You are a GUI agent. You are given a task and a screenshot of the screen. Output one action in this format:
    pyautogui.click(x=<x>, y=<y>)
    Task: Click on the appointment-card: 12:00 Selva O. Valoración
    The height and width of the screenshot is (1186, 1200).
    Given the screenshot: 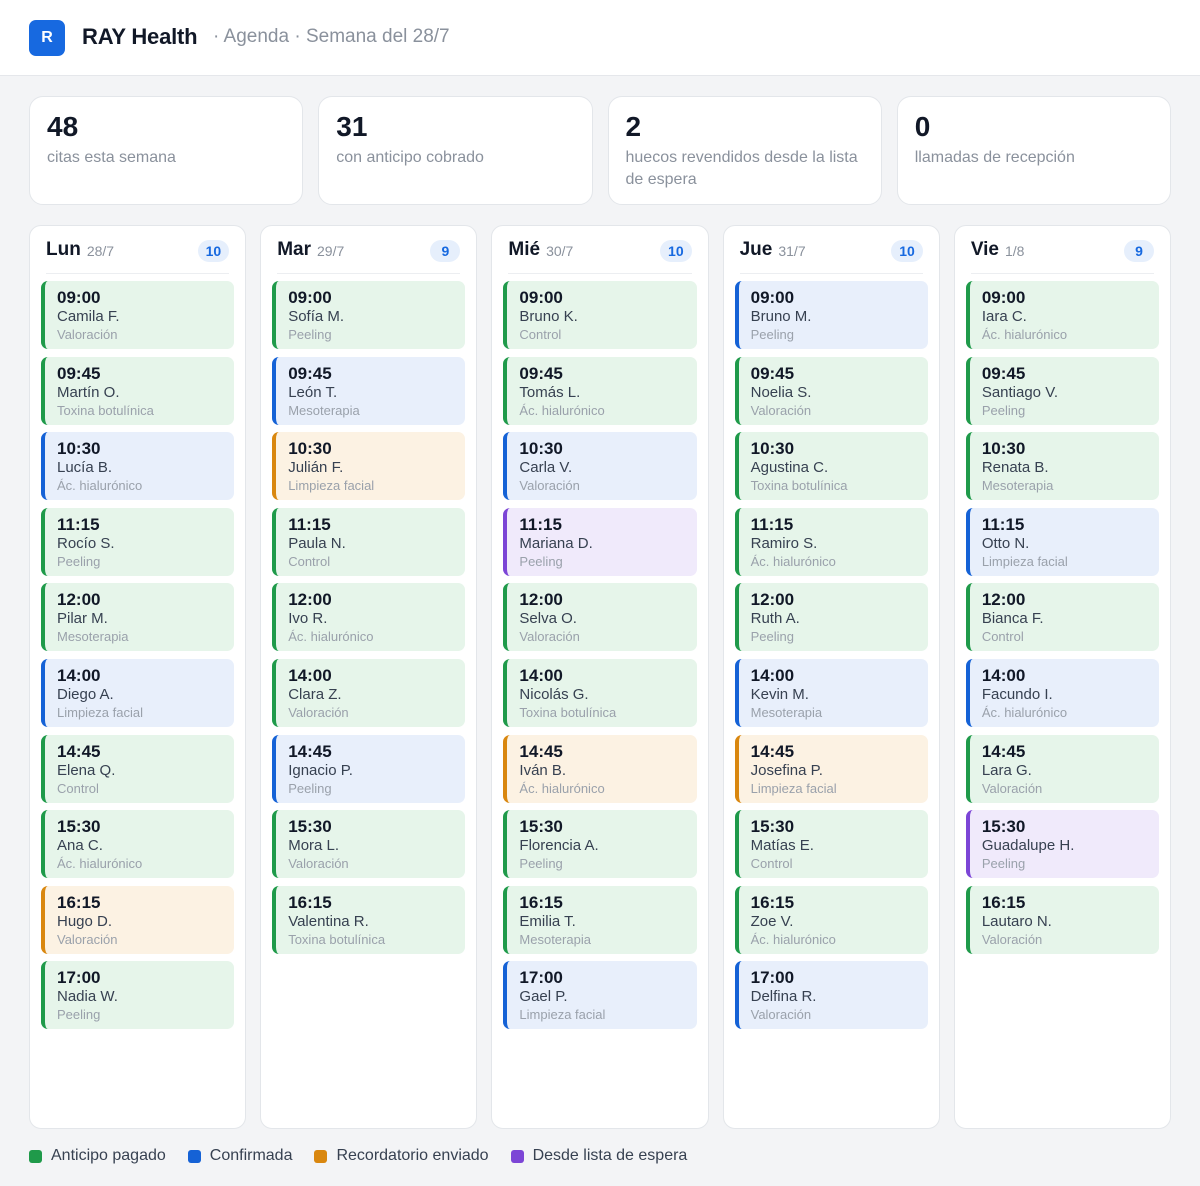 What is the action you would take?
    pyautogui.click(x=600, y=617)
    